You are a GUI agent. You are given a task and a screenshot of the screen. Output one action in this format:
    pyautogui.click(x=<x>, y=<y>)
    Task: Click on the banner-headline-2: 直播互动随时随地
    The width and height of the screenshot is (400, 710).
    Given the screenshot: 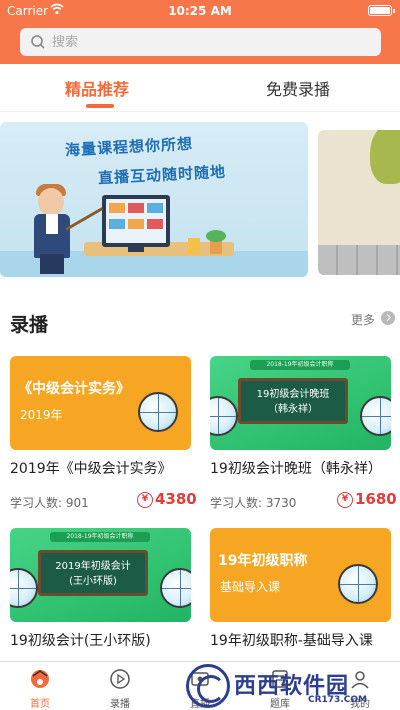 What is the action you would take?
    pyautogui.click(x=162, y=175)
    